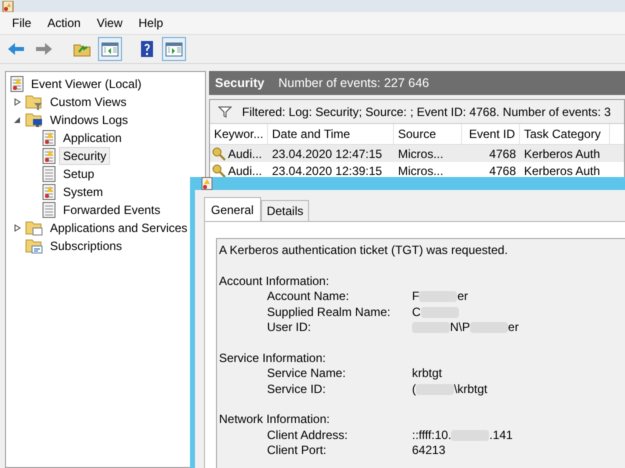 The width and height of the screenshot is (625, 468). Describe the element at coordinates (307, 435) in the screenshot. I see `field-label: Client Address:` at that location.